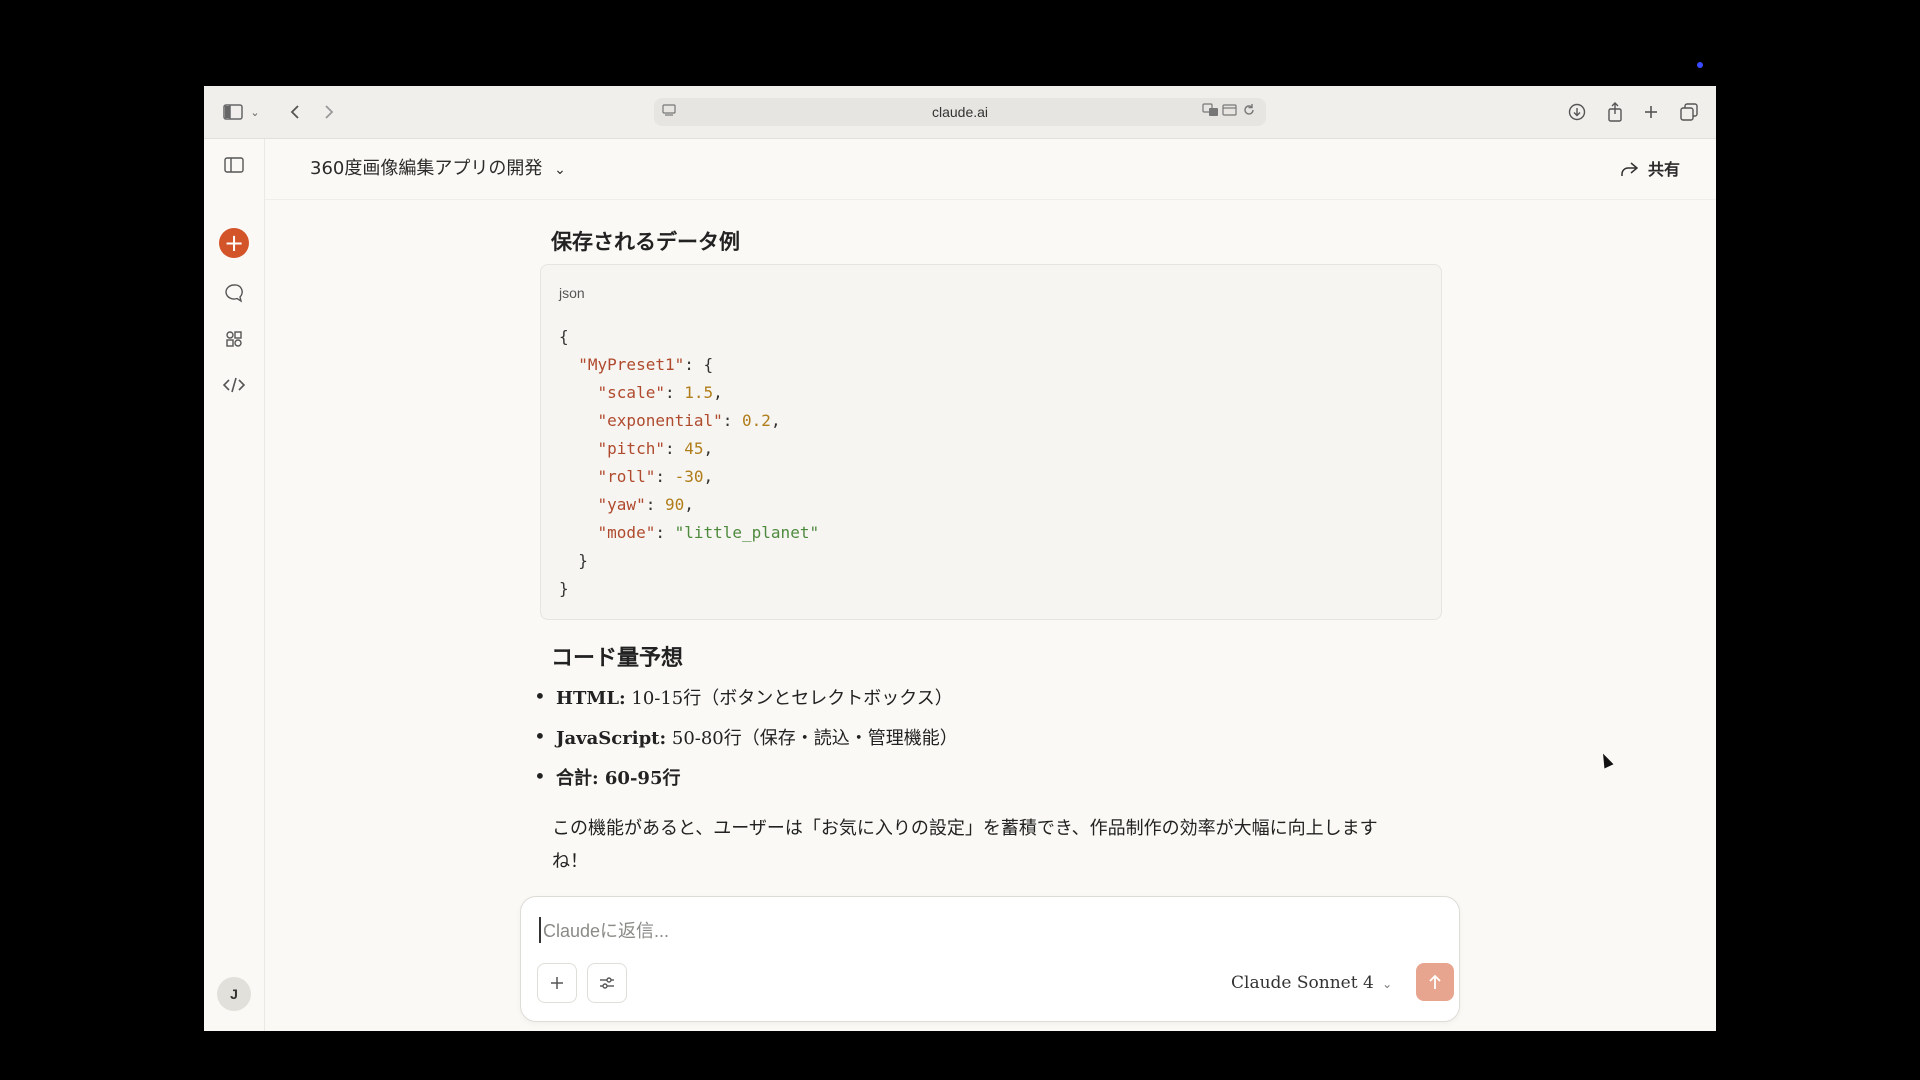 The height and width of the screenshot is (1080, 1920). I want to click on list-item: JavaScript: 50-80行（保存・読込・管理機能）, so click(746, 737).